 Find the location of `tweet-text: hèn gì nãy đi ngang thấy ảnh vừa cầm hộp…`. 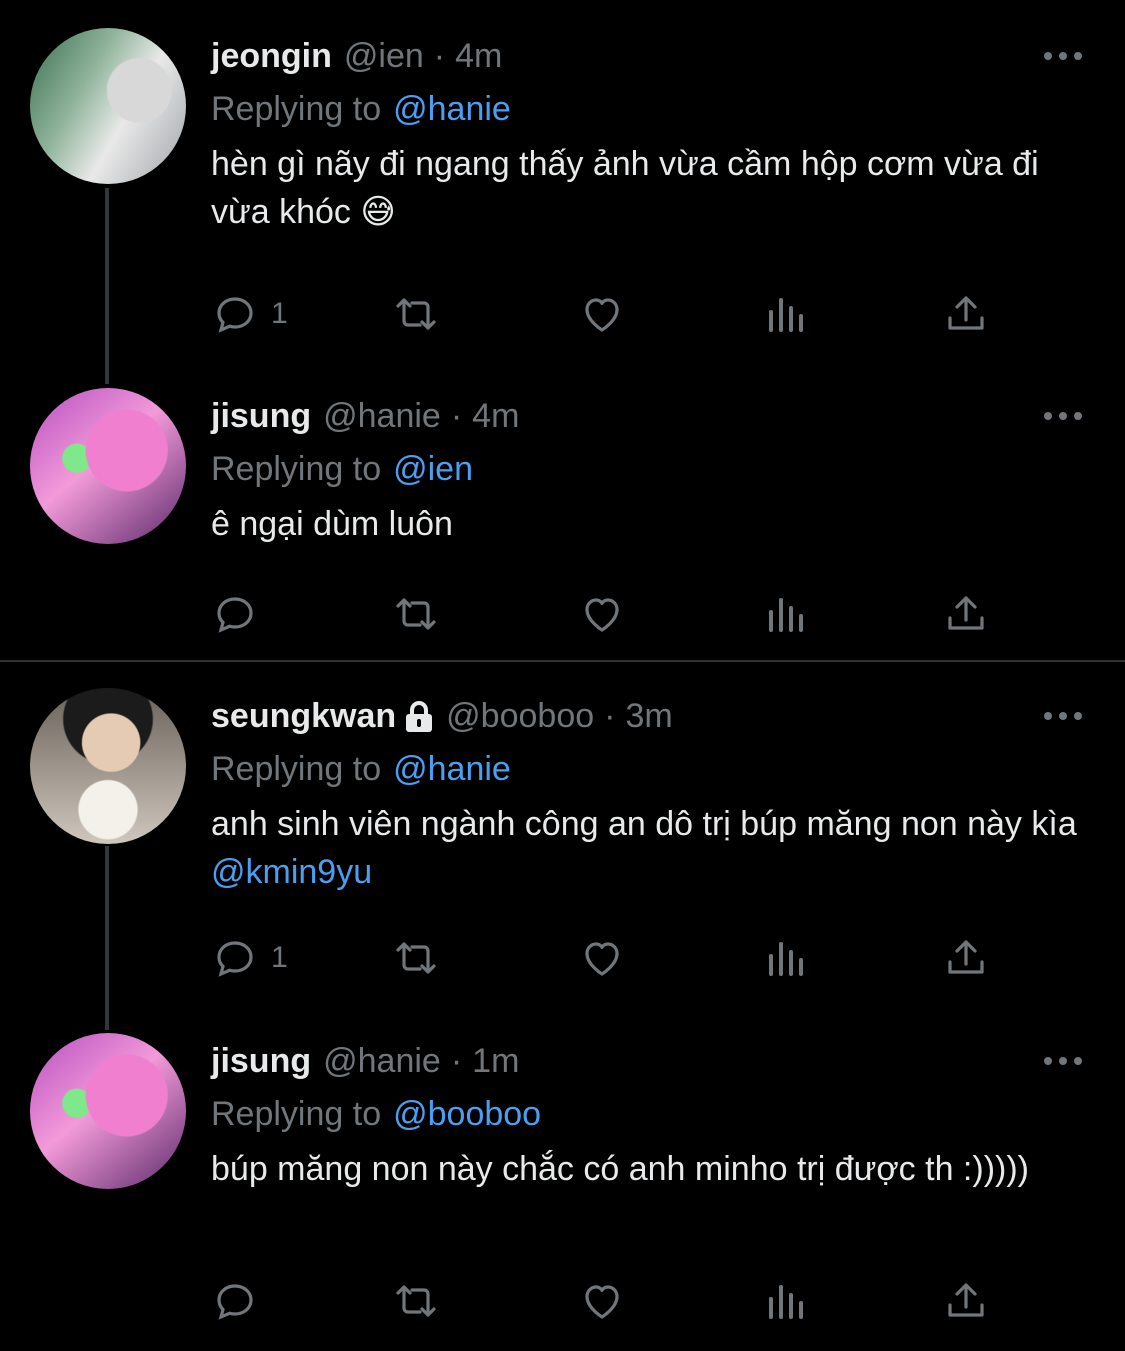

tweet-text: hèn gì nãy đi ngang thấy ảnh vừa cầm hộp… is located at coordinates (625, 188).